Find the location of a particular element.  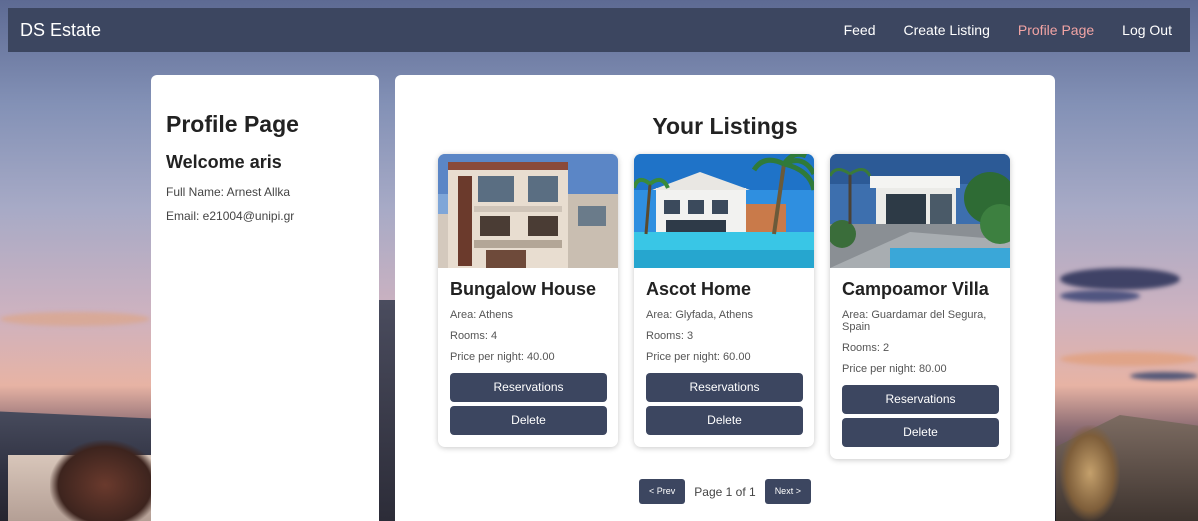

full-name-text: Full Name: Arnest Allka is located at coordinates (228, 192).